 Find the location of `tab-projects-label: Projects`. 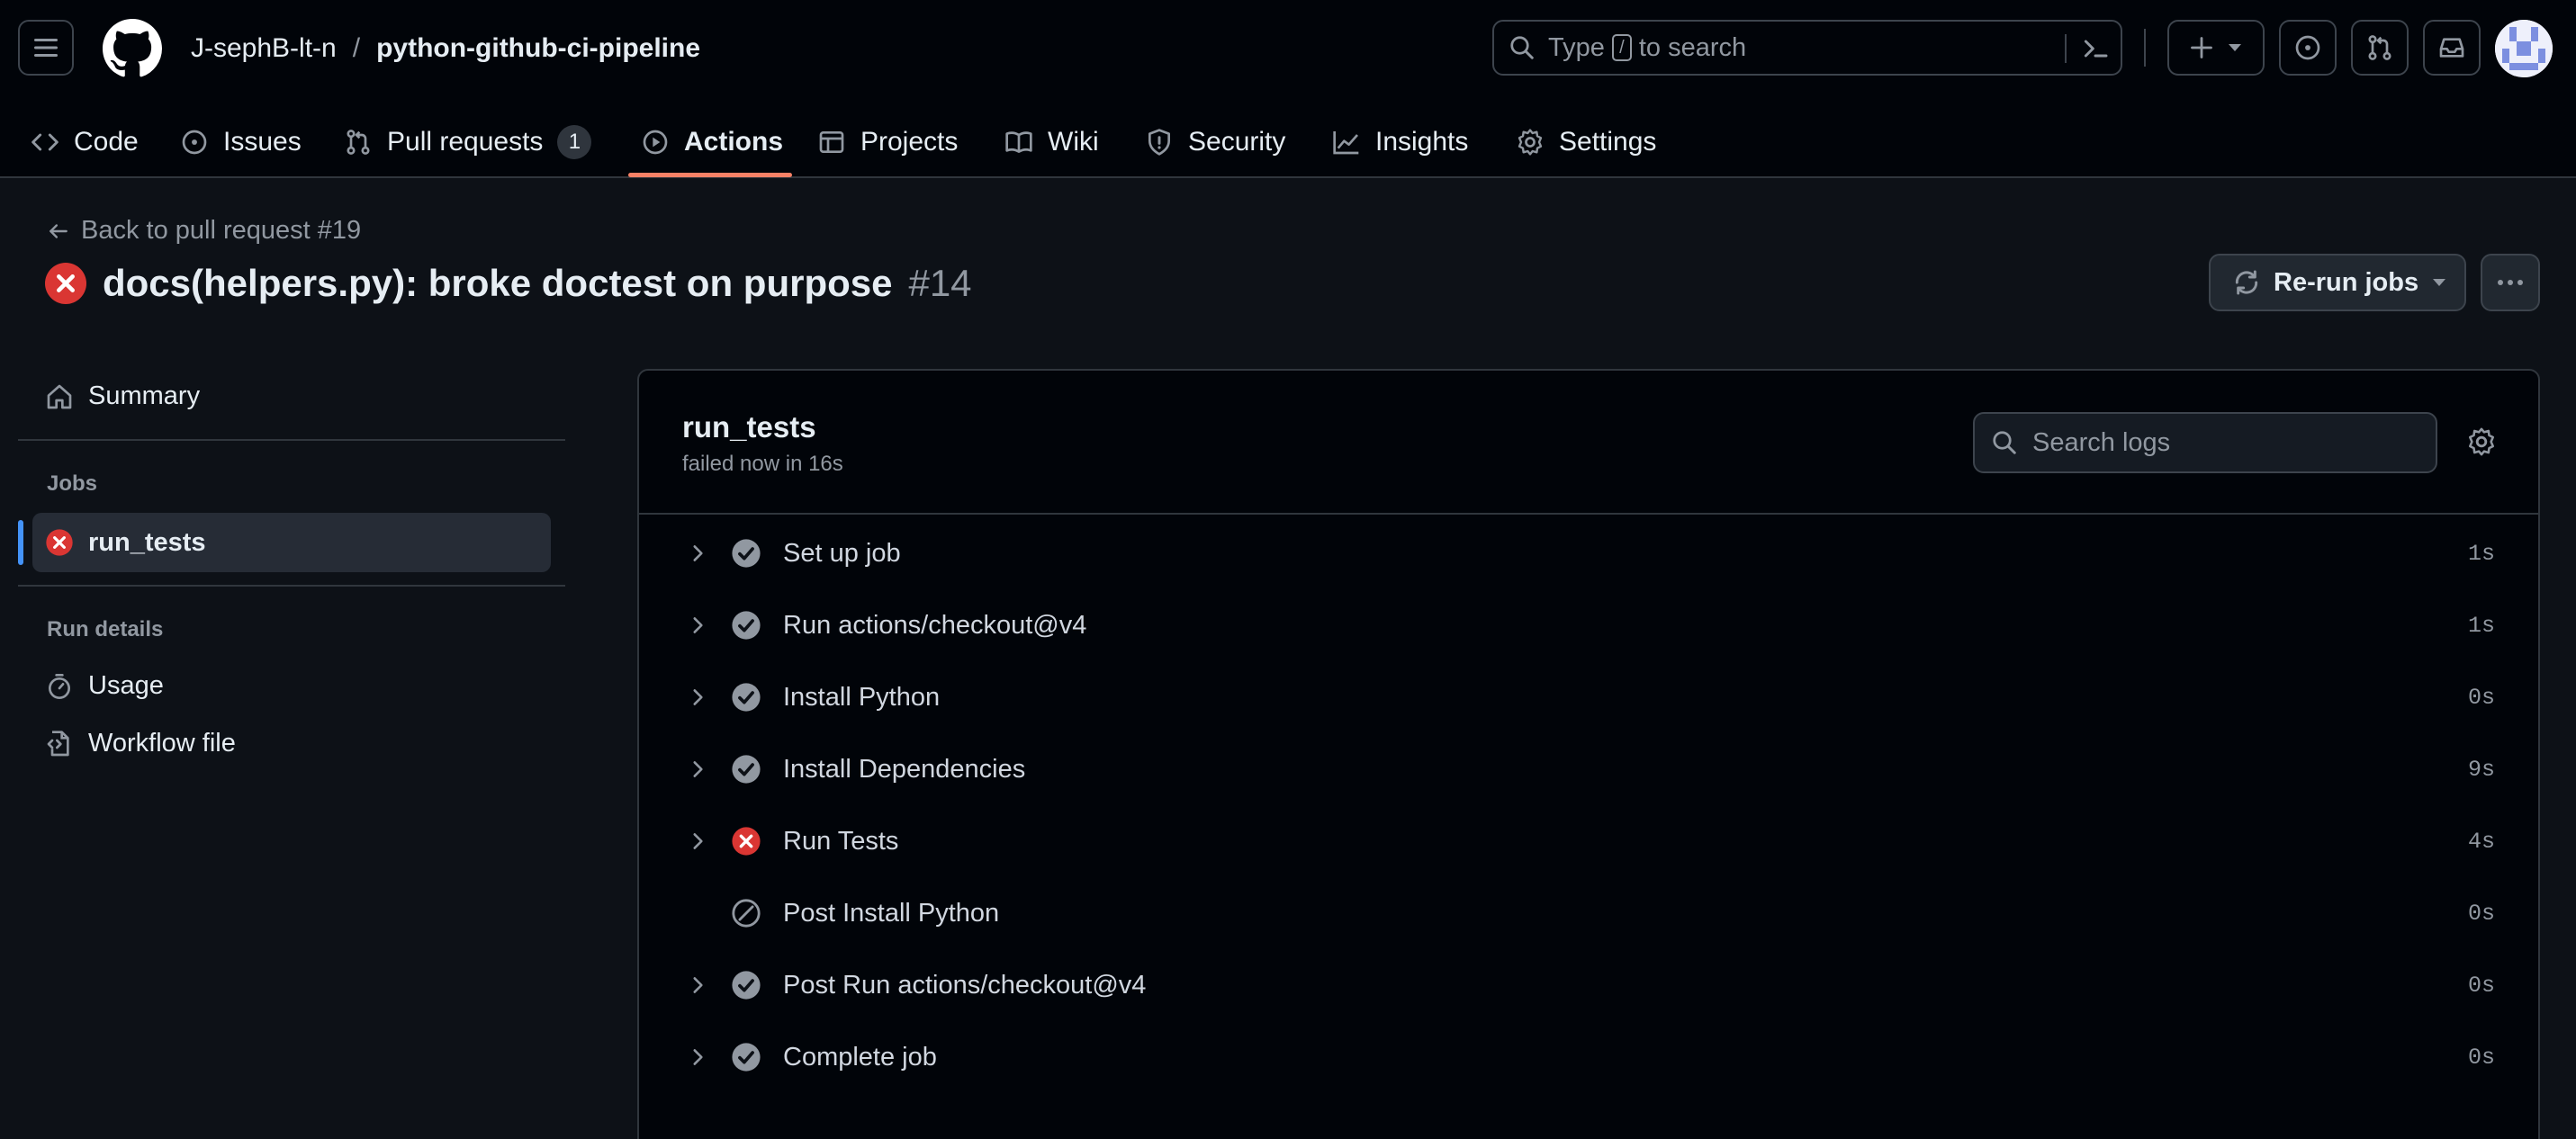

tab-projects-label: Projects is located at coordinates (909, 142).